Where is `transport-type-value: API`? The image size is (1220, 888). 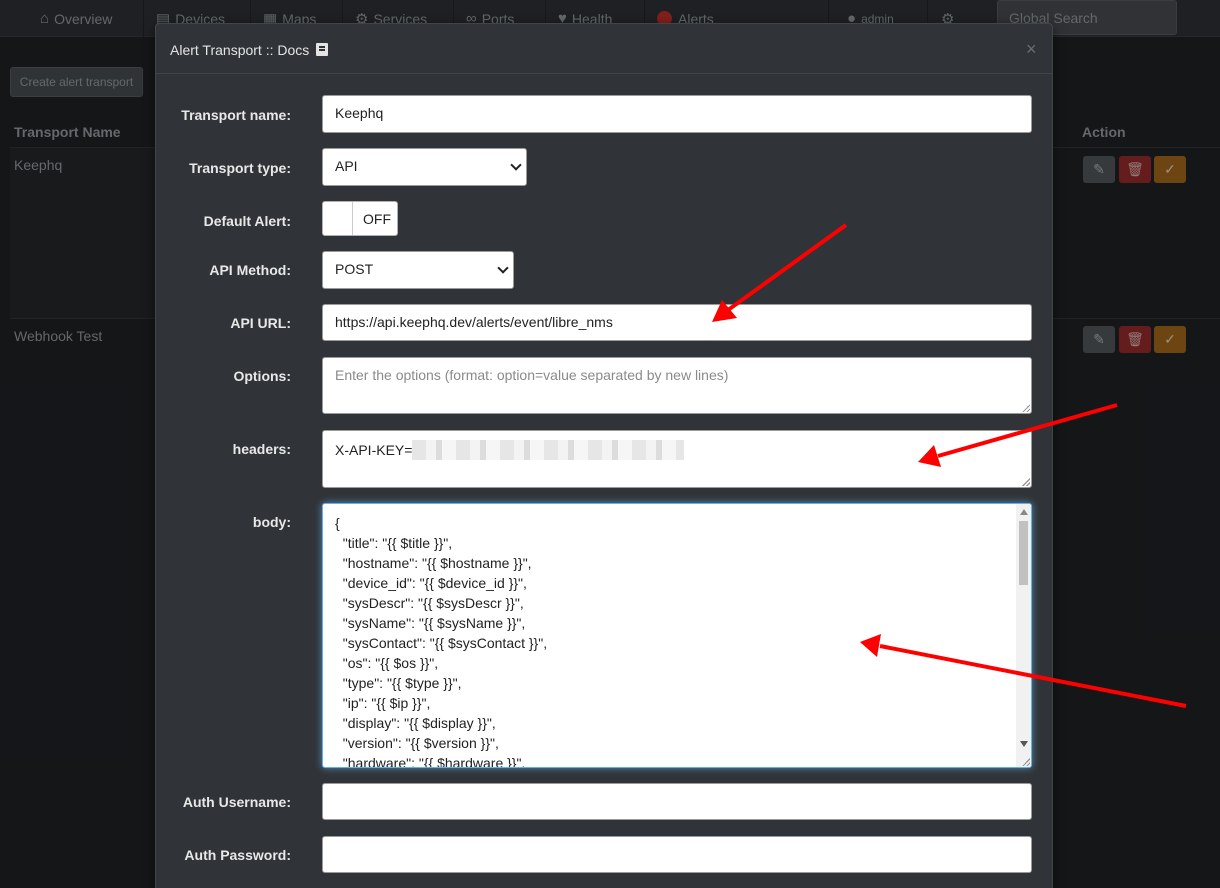
transport-type-value: API is located at coordinates (346, 166).